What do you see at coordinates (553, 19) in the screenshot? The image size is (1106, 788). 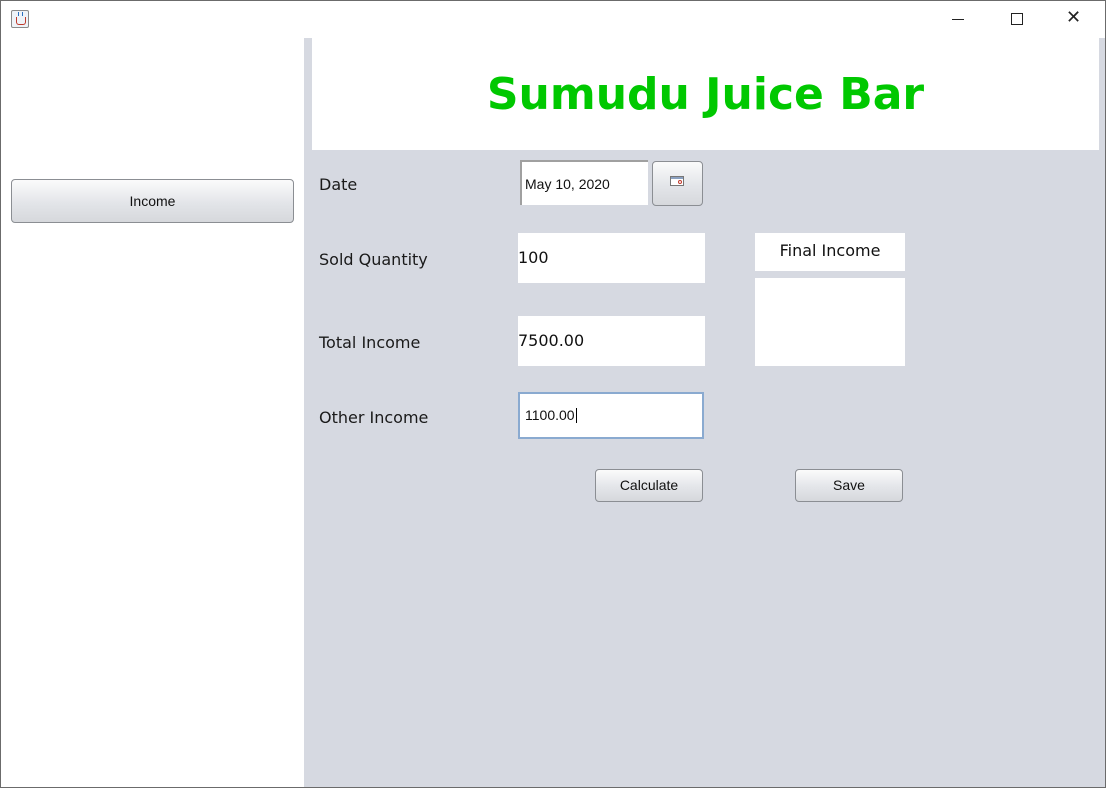 I see `title-bar: ✕` at bounding box center [553, 19].